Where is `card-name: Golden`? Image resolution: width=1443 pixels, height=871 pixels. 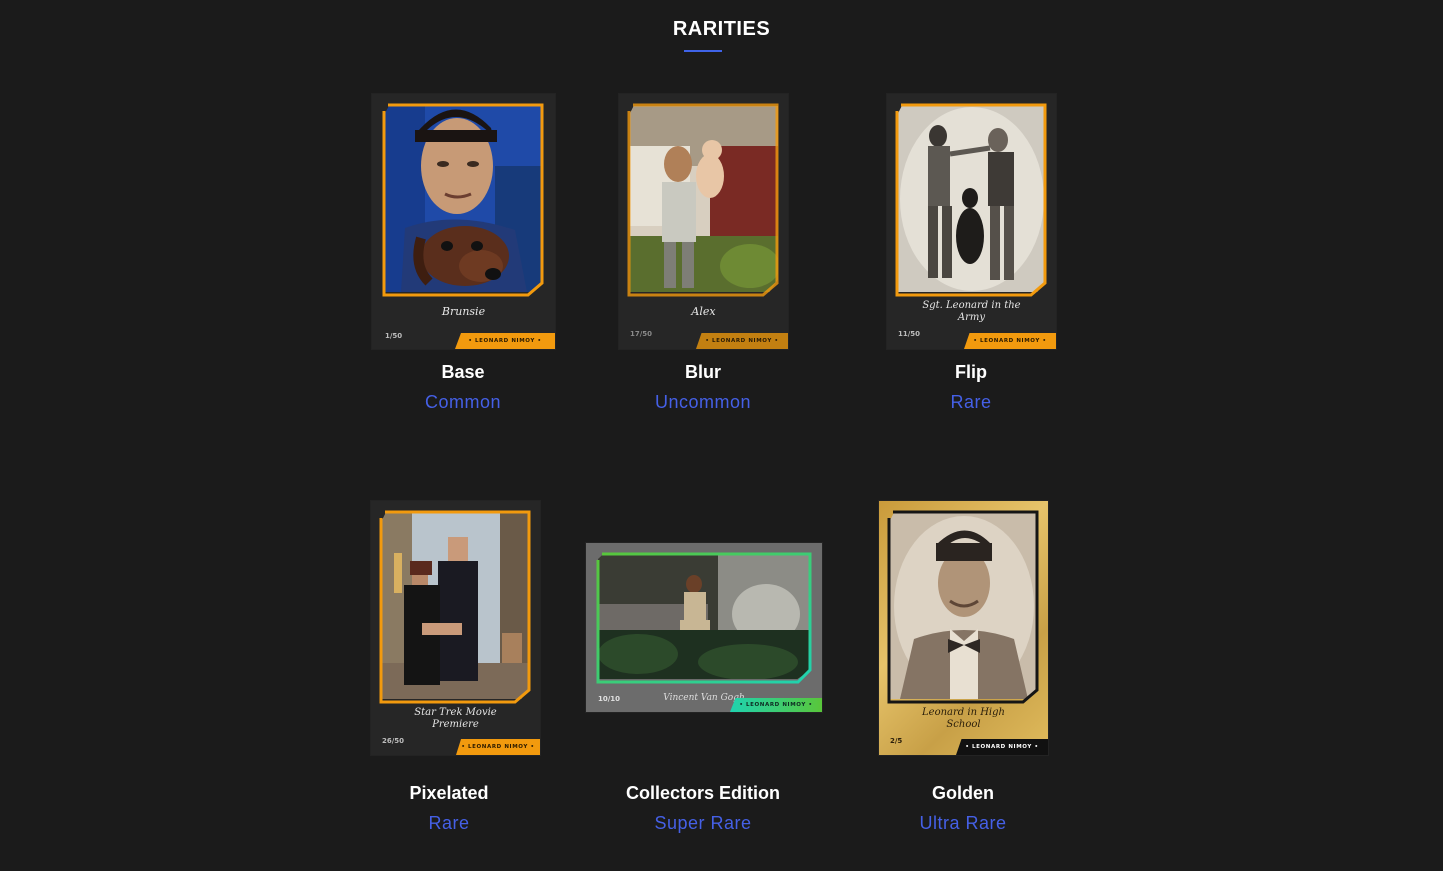
card-name: Golden is located at coordinates (963, 793).